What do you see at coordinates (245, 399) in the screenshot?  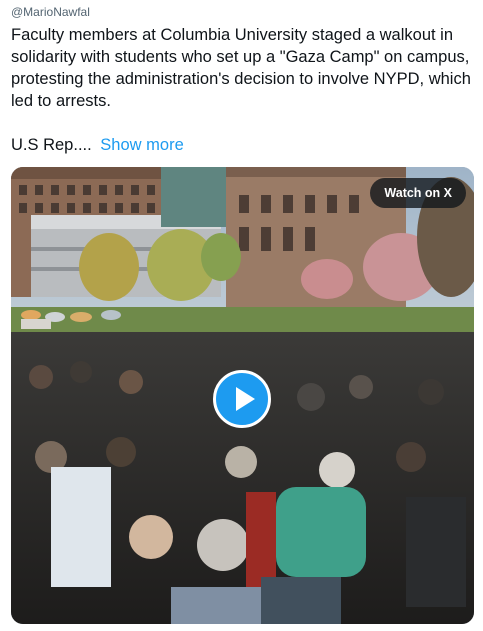 I see `play-icon` at bounding box center [245, 399].